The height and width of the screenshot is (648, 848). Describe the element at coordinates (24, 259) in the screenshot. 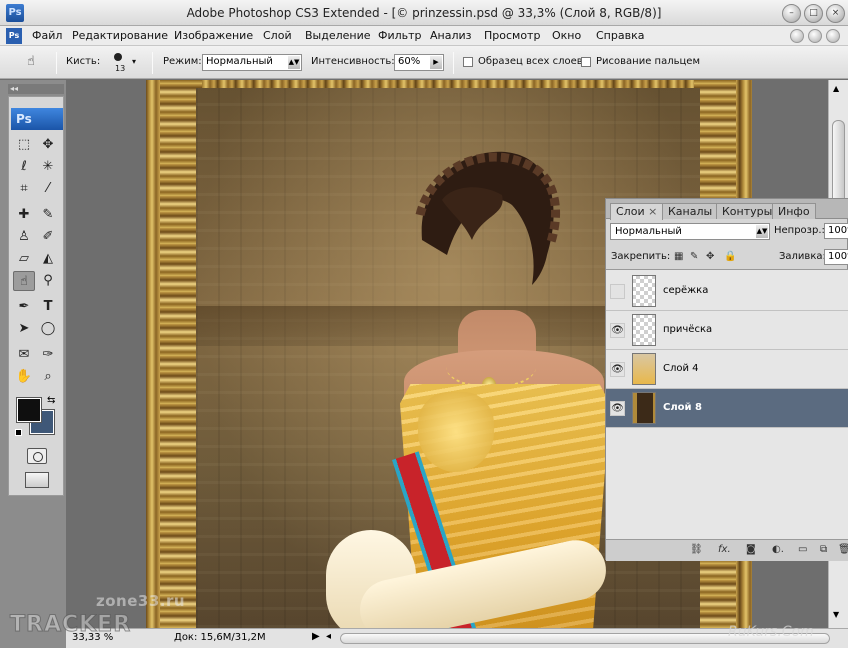

I see `eraser-tool: ▱` at that location.